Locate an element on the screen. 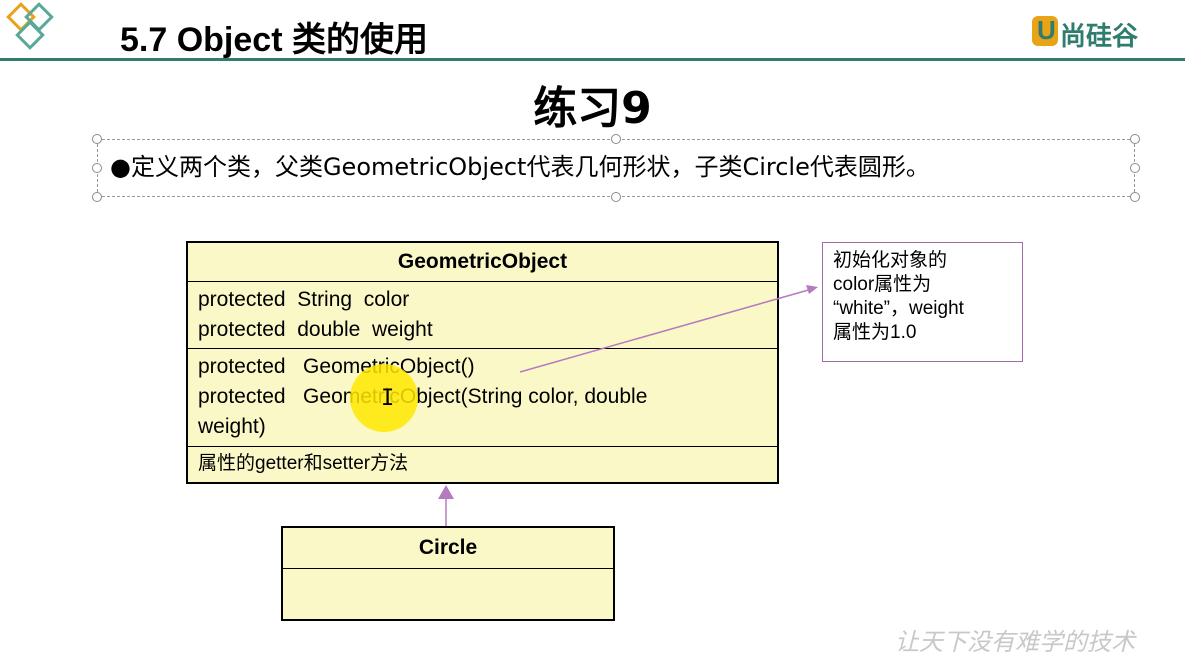 Image resolution: width=1185 pixels, height=658 pixels. resize-handle-r is located at coordinates (1135, 168).